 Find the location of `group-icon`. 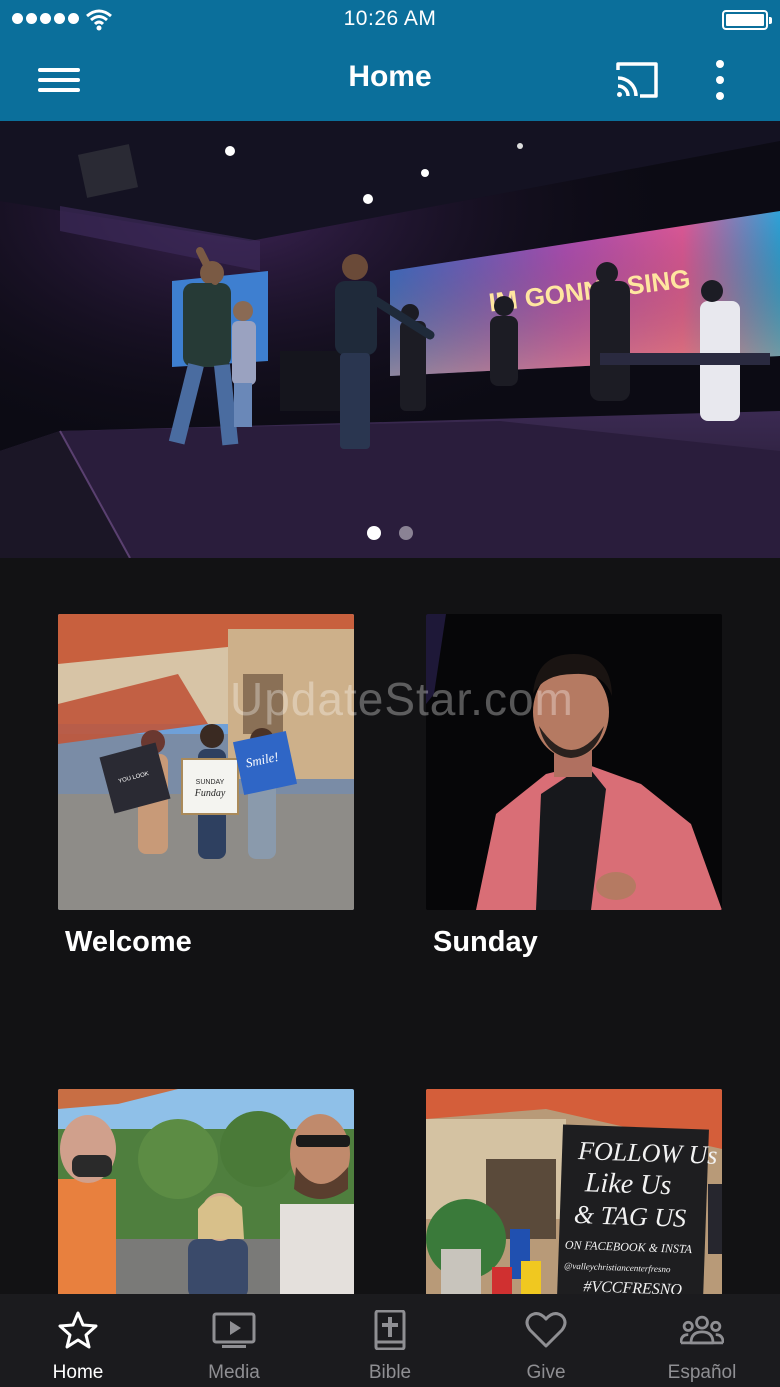

group-icon is located at coordinates (702, 1330).